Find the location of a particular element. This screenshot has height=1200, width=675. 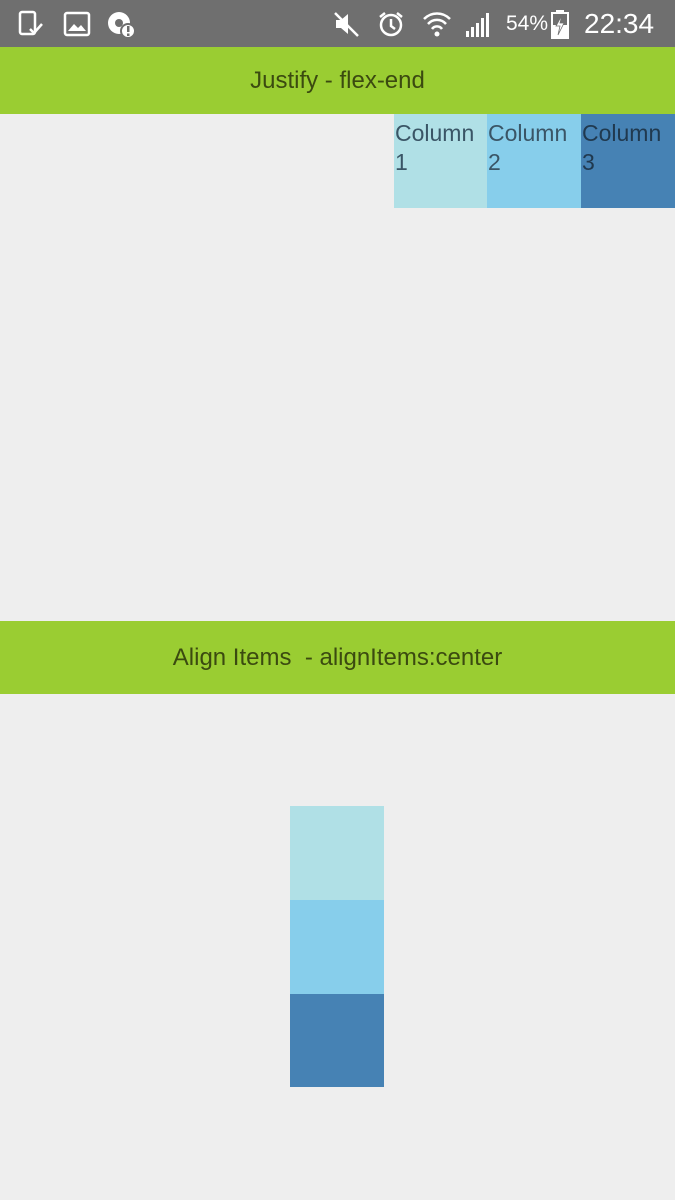

sync-alert-icon is located at coordinates (122, 25).